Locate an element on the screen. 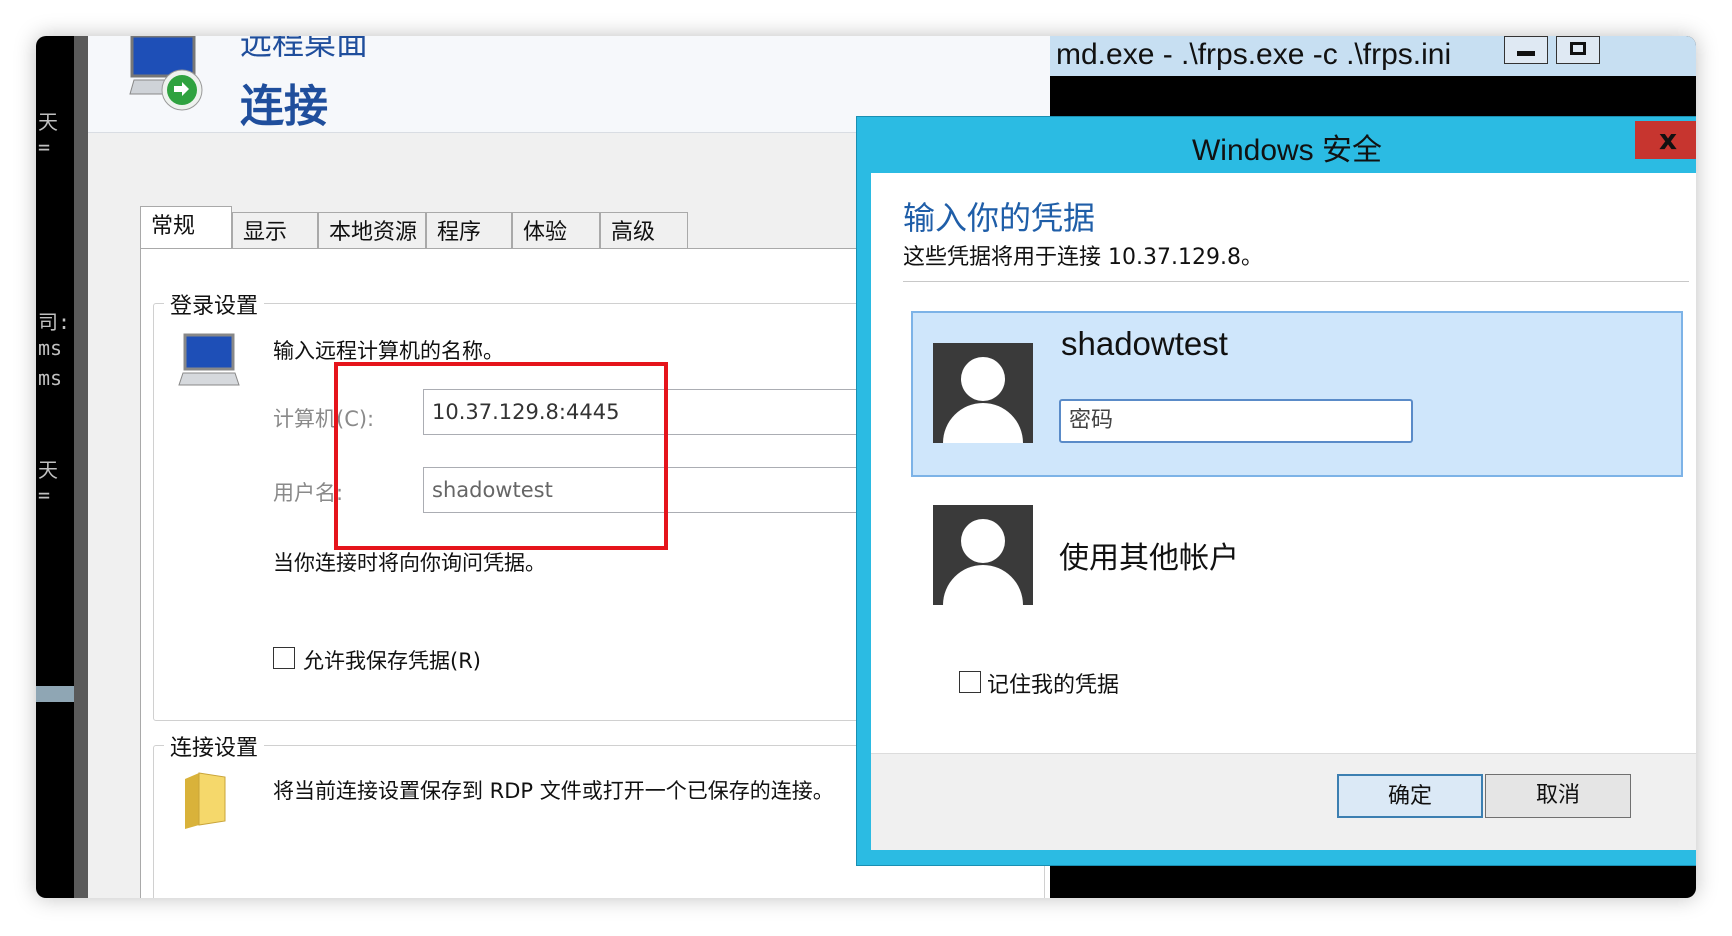 This screenshot has width=1732, height=936. computer-icon is located at coordinates (209, 359).